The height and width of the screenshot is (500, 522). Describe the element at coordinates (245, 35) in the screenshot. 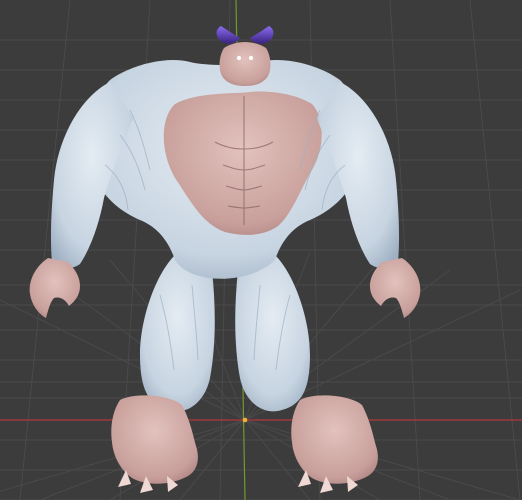

I see `horns` at that location.